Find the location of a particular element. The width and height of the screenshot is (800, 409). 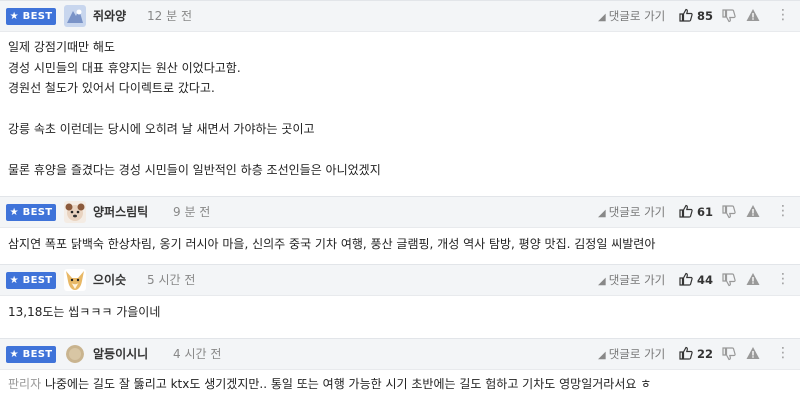

comment-header: ★ BEST 양퍼스림틱 9 분 전 ◢ 댓글로 가기 61 ⋮ is located at coordinates (400, 212).